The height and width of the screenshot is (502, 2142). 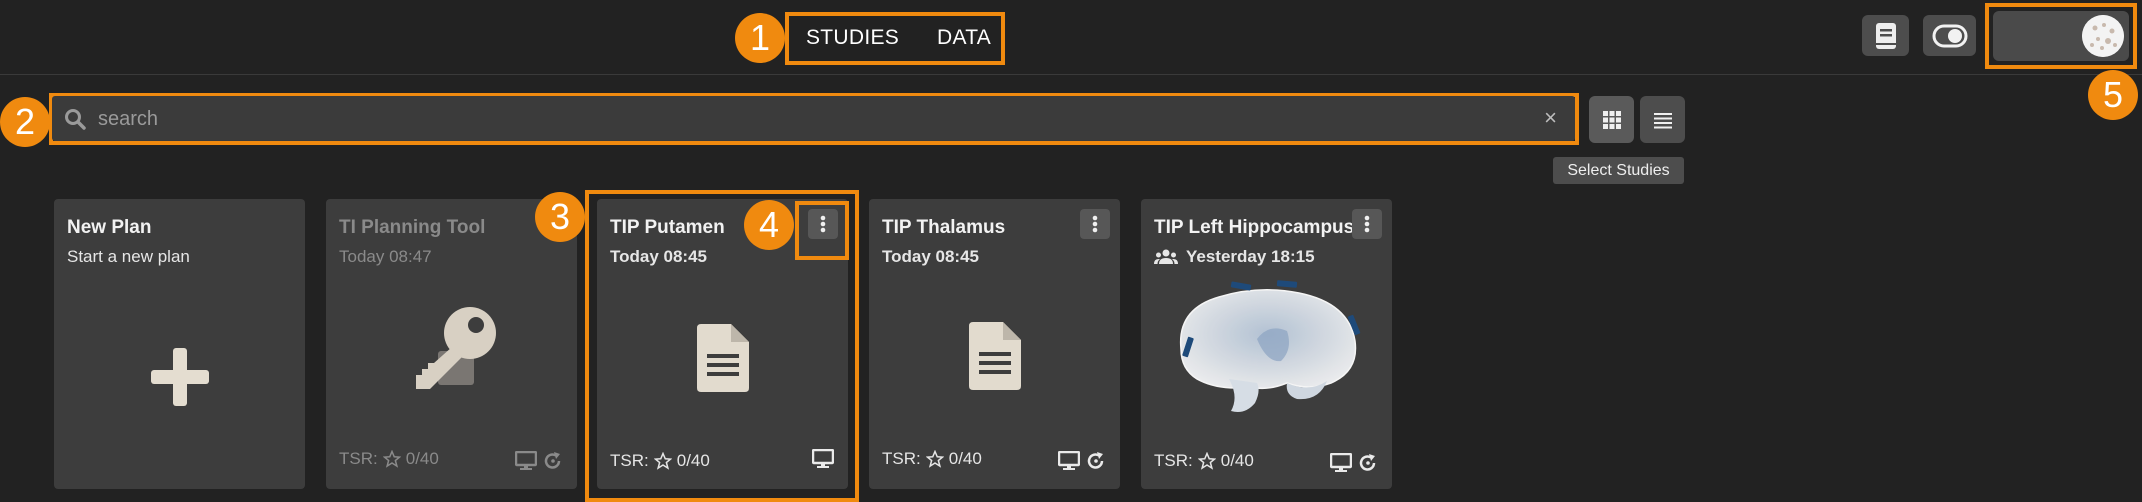 I want to click on avatar, so click(x=2103, y=36).